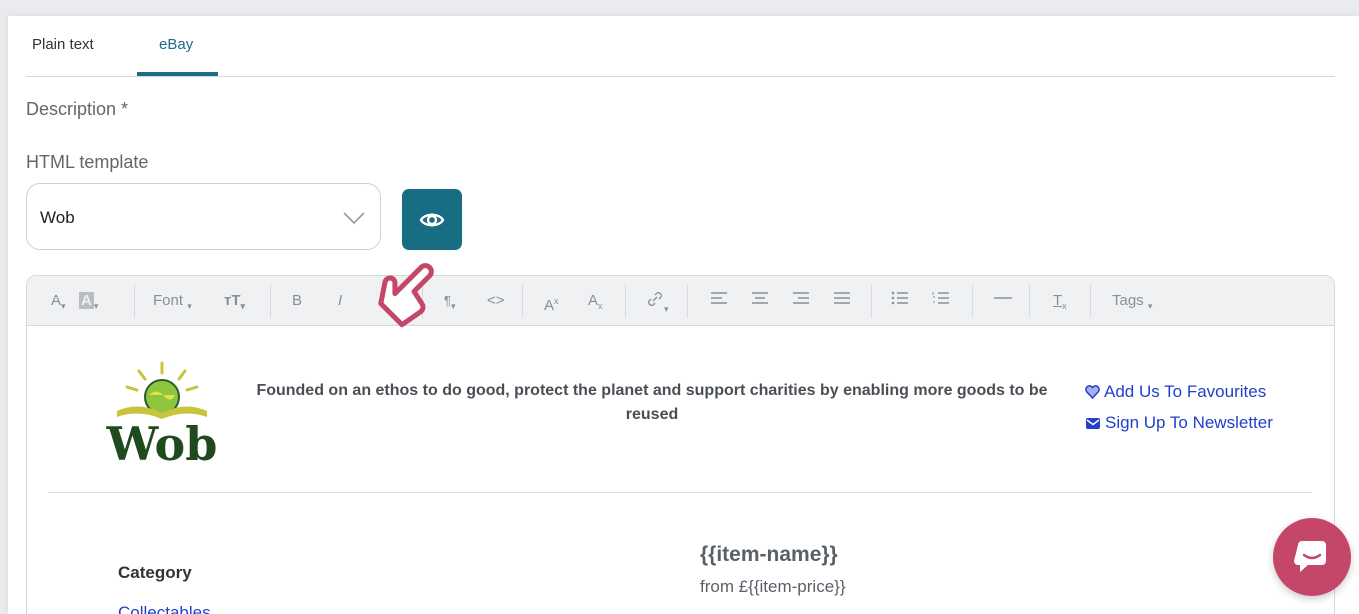 The width and height of the screenshot is (1359, 614). What do you see at coordinates (680, 46) in the screenshot?
I see `tab-bar: Plain text eBay` at bounding box center [680, 46].